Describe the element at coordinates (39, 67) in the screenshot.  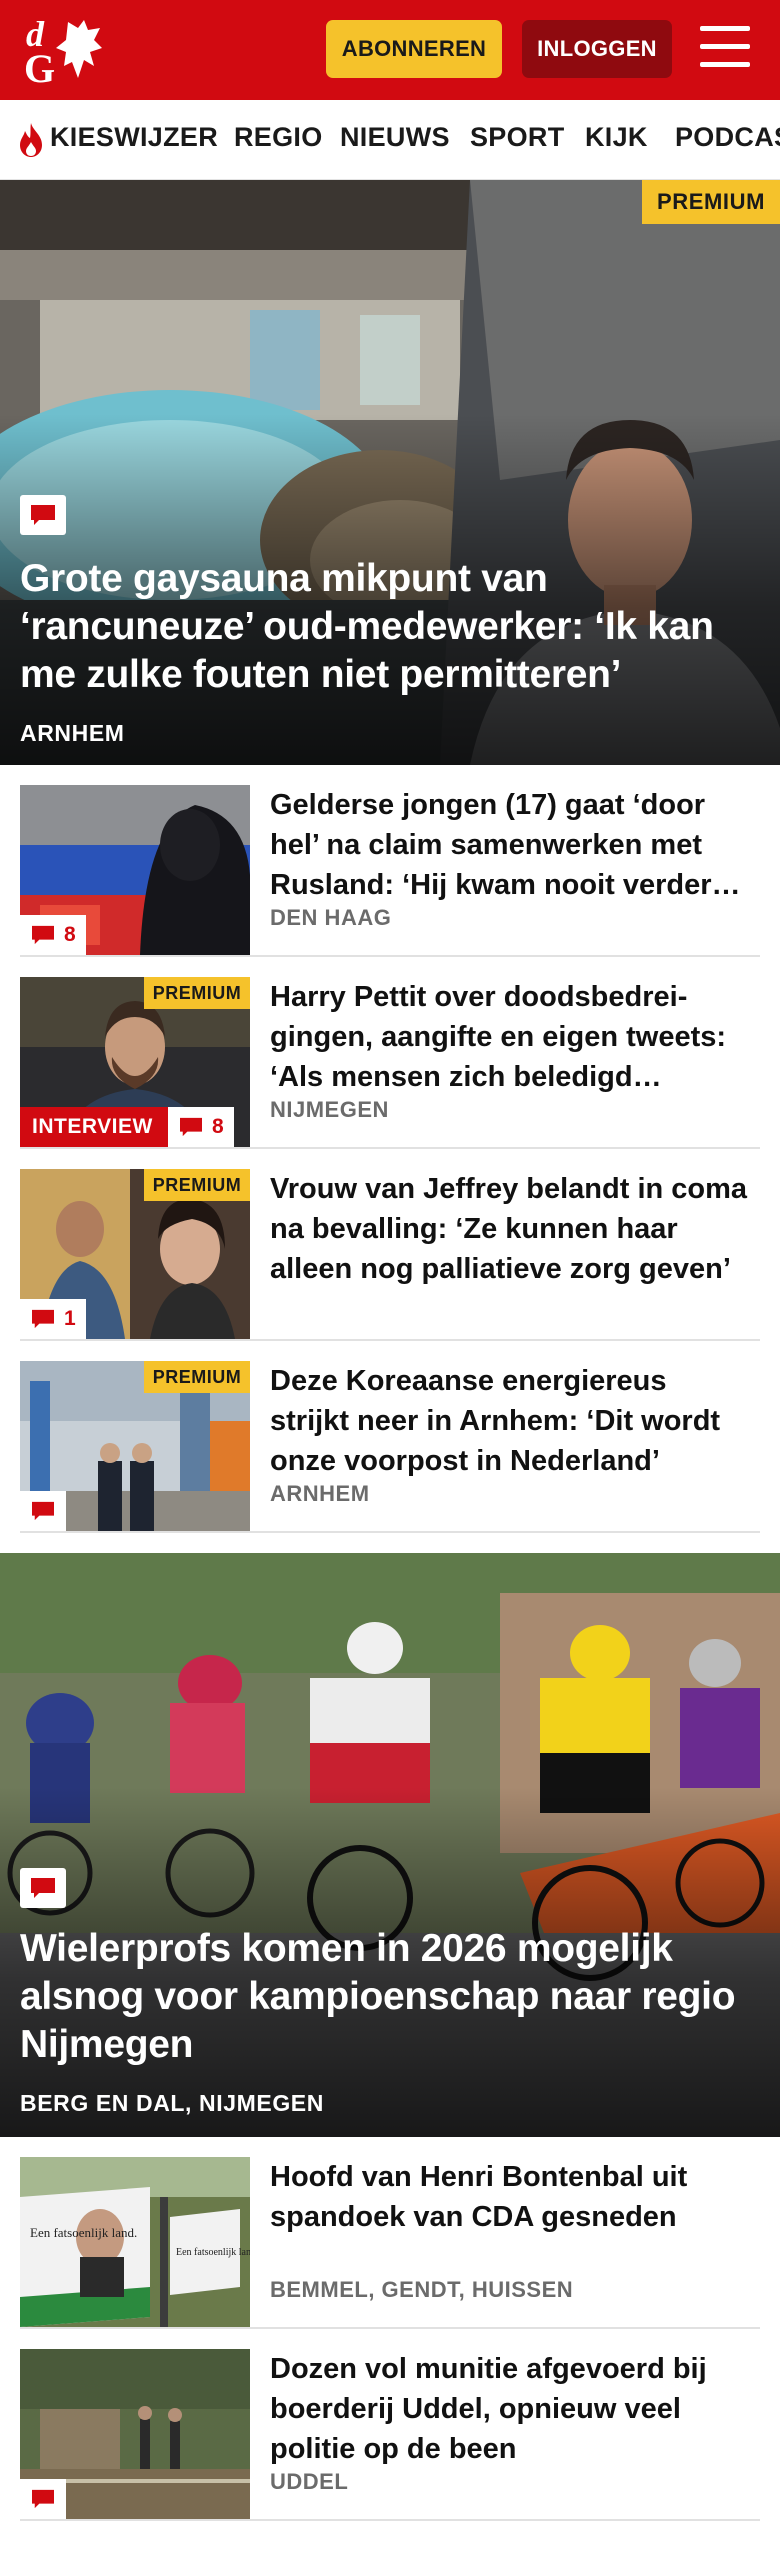
I see `svg-text: G` at that location.